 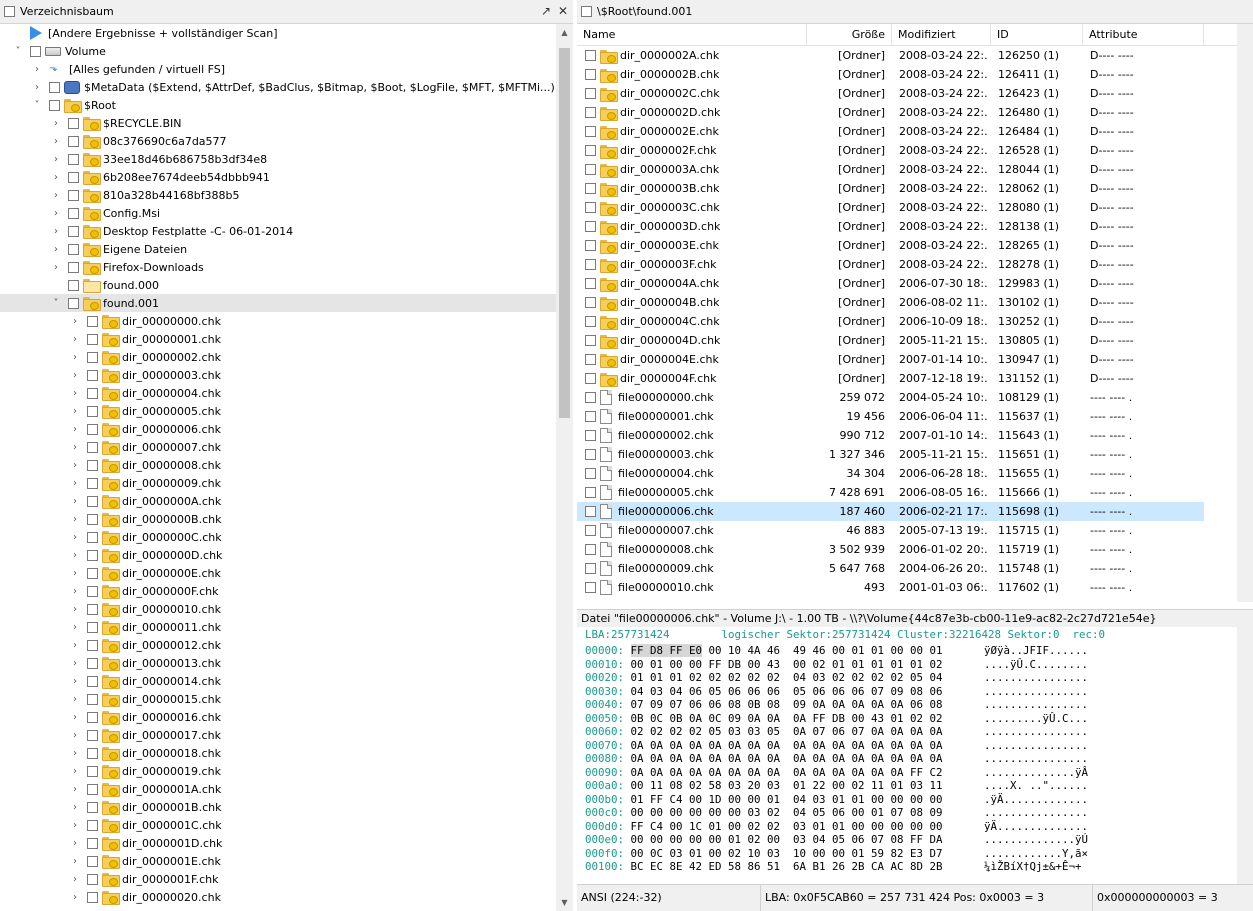 What do you see at coordinates (278, 303) in the screenshot?
I see `tree-item: ˅ found.001` at bounding box center [278, 303].